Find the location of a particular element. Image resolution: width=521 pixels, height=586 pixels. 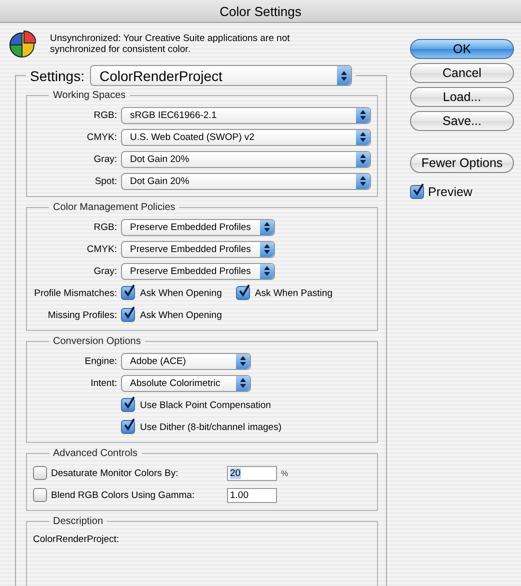

dropdown: U.S. Web Coated (SWOP) v2 is located at coordinates (246, 137).